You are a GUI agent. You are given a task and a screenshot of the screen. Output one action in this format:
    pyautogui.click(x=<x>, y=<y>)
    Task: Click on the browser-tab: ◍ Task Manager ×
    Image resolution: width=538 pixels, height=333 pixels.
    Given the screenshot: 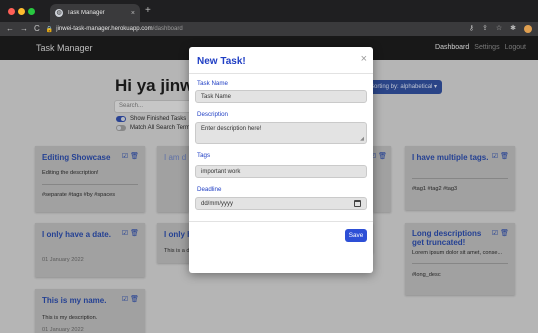 What is the action you would take?
    pyautogui.click(x=95, y=13)
    